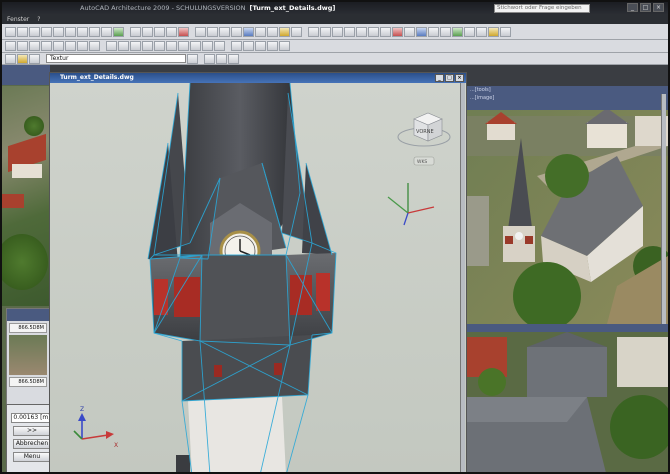  Describe the element at coordinates (335, 46) in the screenshot. I see `draw-toolbar` at that location.